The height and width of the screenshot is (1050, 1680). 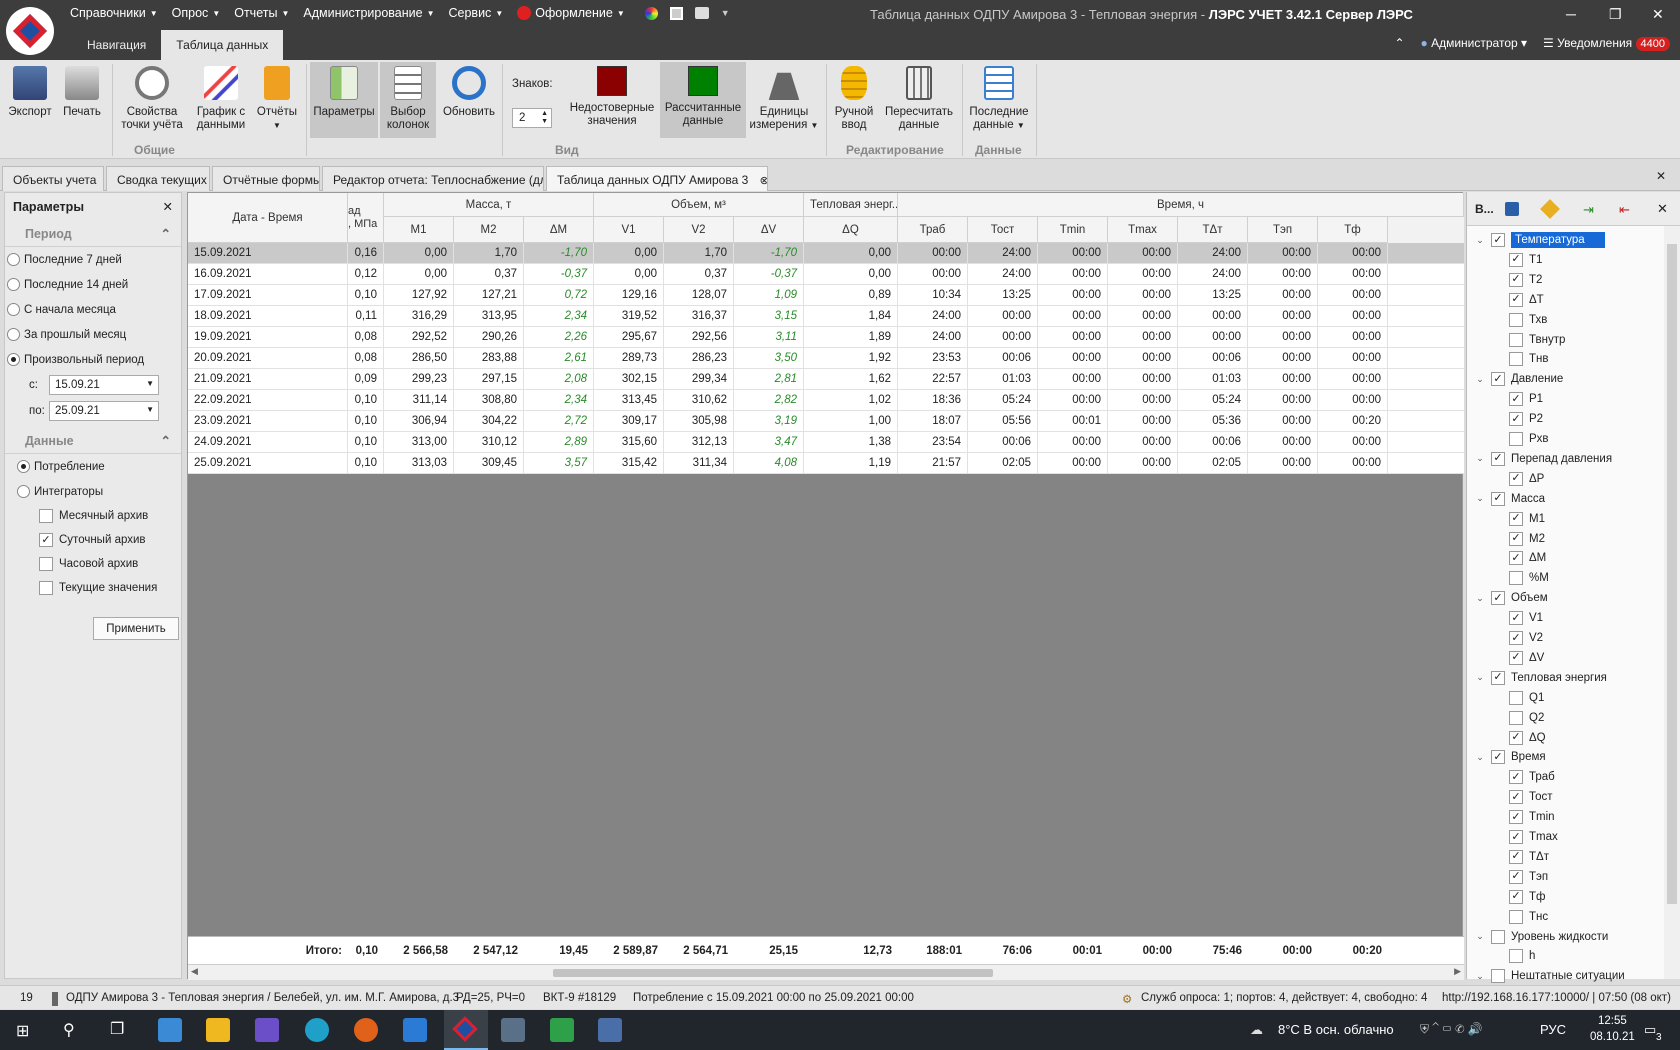 I want to click on tree-item: ✓ ΔP, so click(x=1505, y=479).